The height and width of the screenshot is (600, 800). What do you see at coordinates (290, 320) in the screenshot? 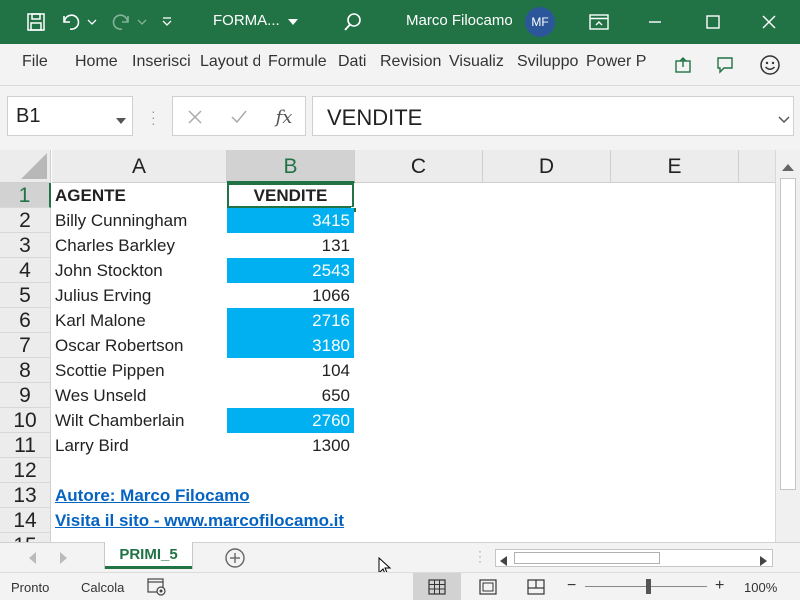
I see `cell-sales-highlighted: 2716` at bounding box center [290, 320].